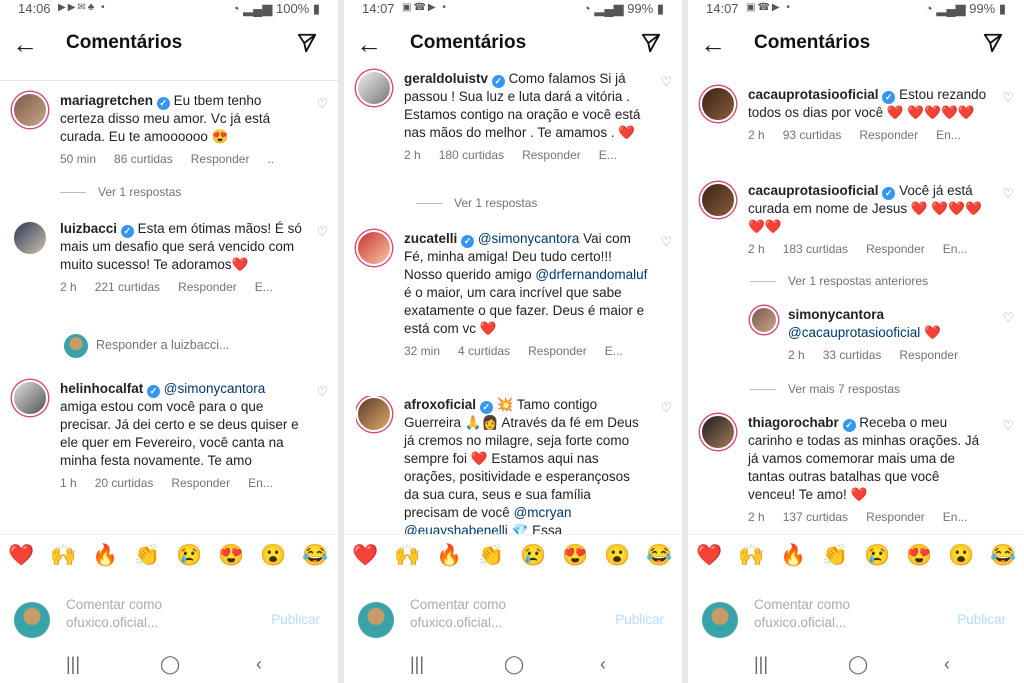 The height and width of the screenshot is (683, 1024). Describe the element at coordinates (143, 159) in the screenshot. I see `like-count: 86 curtidas` at that location.